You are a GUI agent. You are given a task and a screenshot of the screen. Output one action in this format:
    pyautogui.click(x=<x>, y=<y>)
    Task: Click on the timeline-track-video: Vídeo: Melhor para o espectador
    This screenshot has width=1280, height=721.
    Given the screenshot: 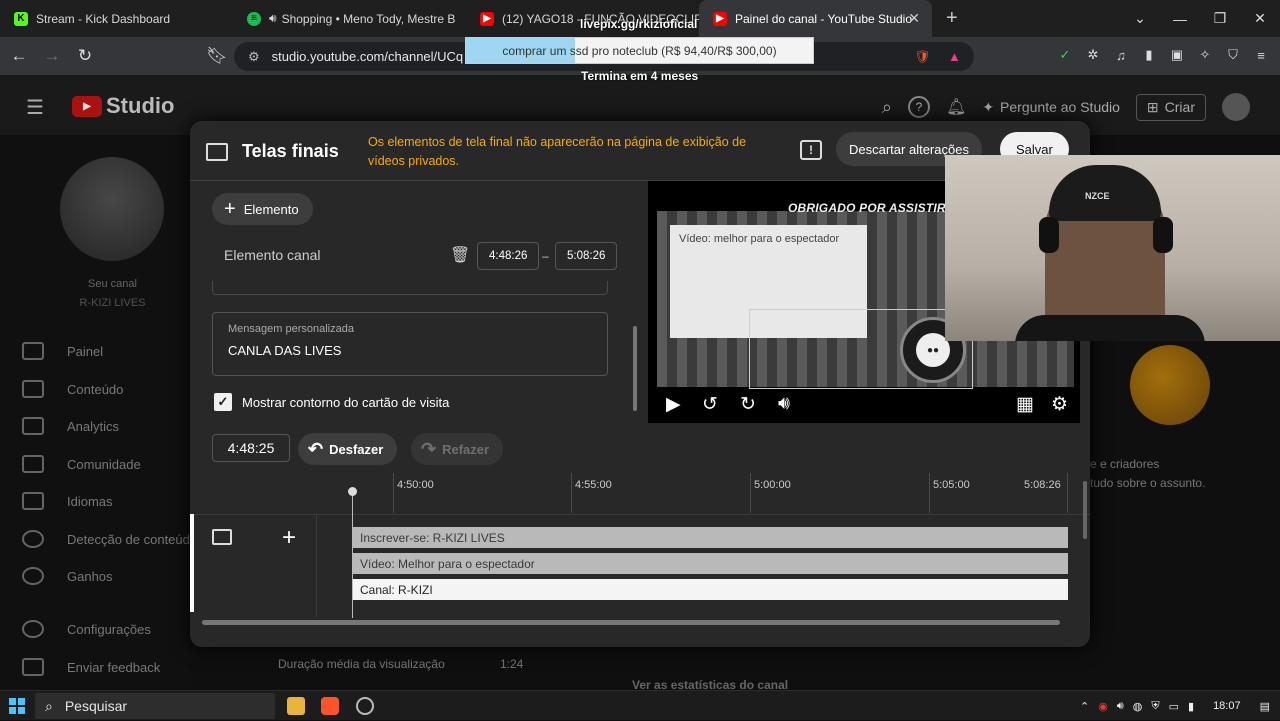 What is the action you would take?
    pyautogui.click(x=710, y=563)
    